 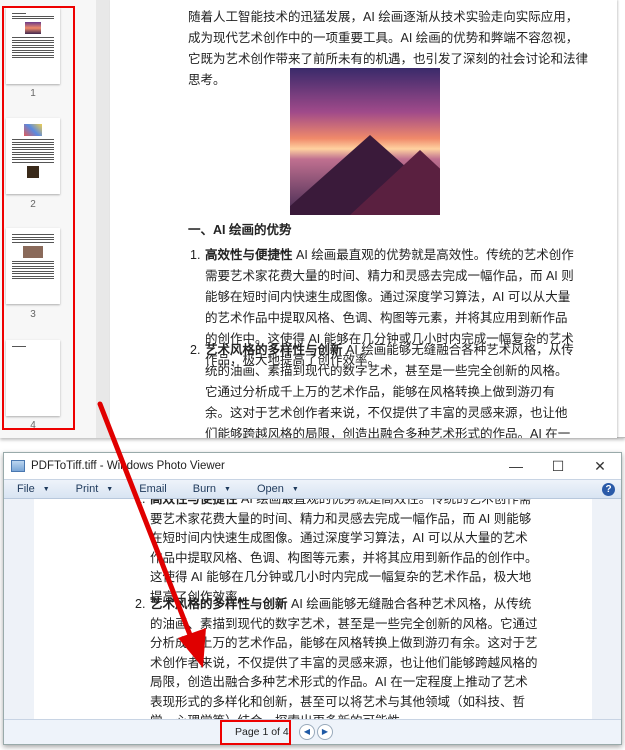 What do you see at coordinates (516, 466) in the screenshot?
I see `minimize-button: —` at bounding box center [516, 466].